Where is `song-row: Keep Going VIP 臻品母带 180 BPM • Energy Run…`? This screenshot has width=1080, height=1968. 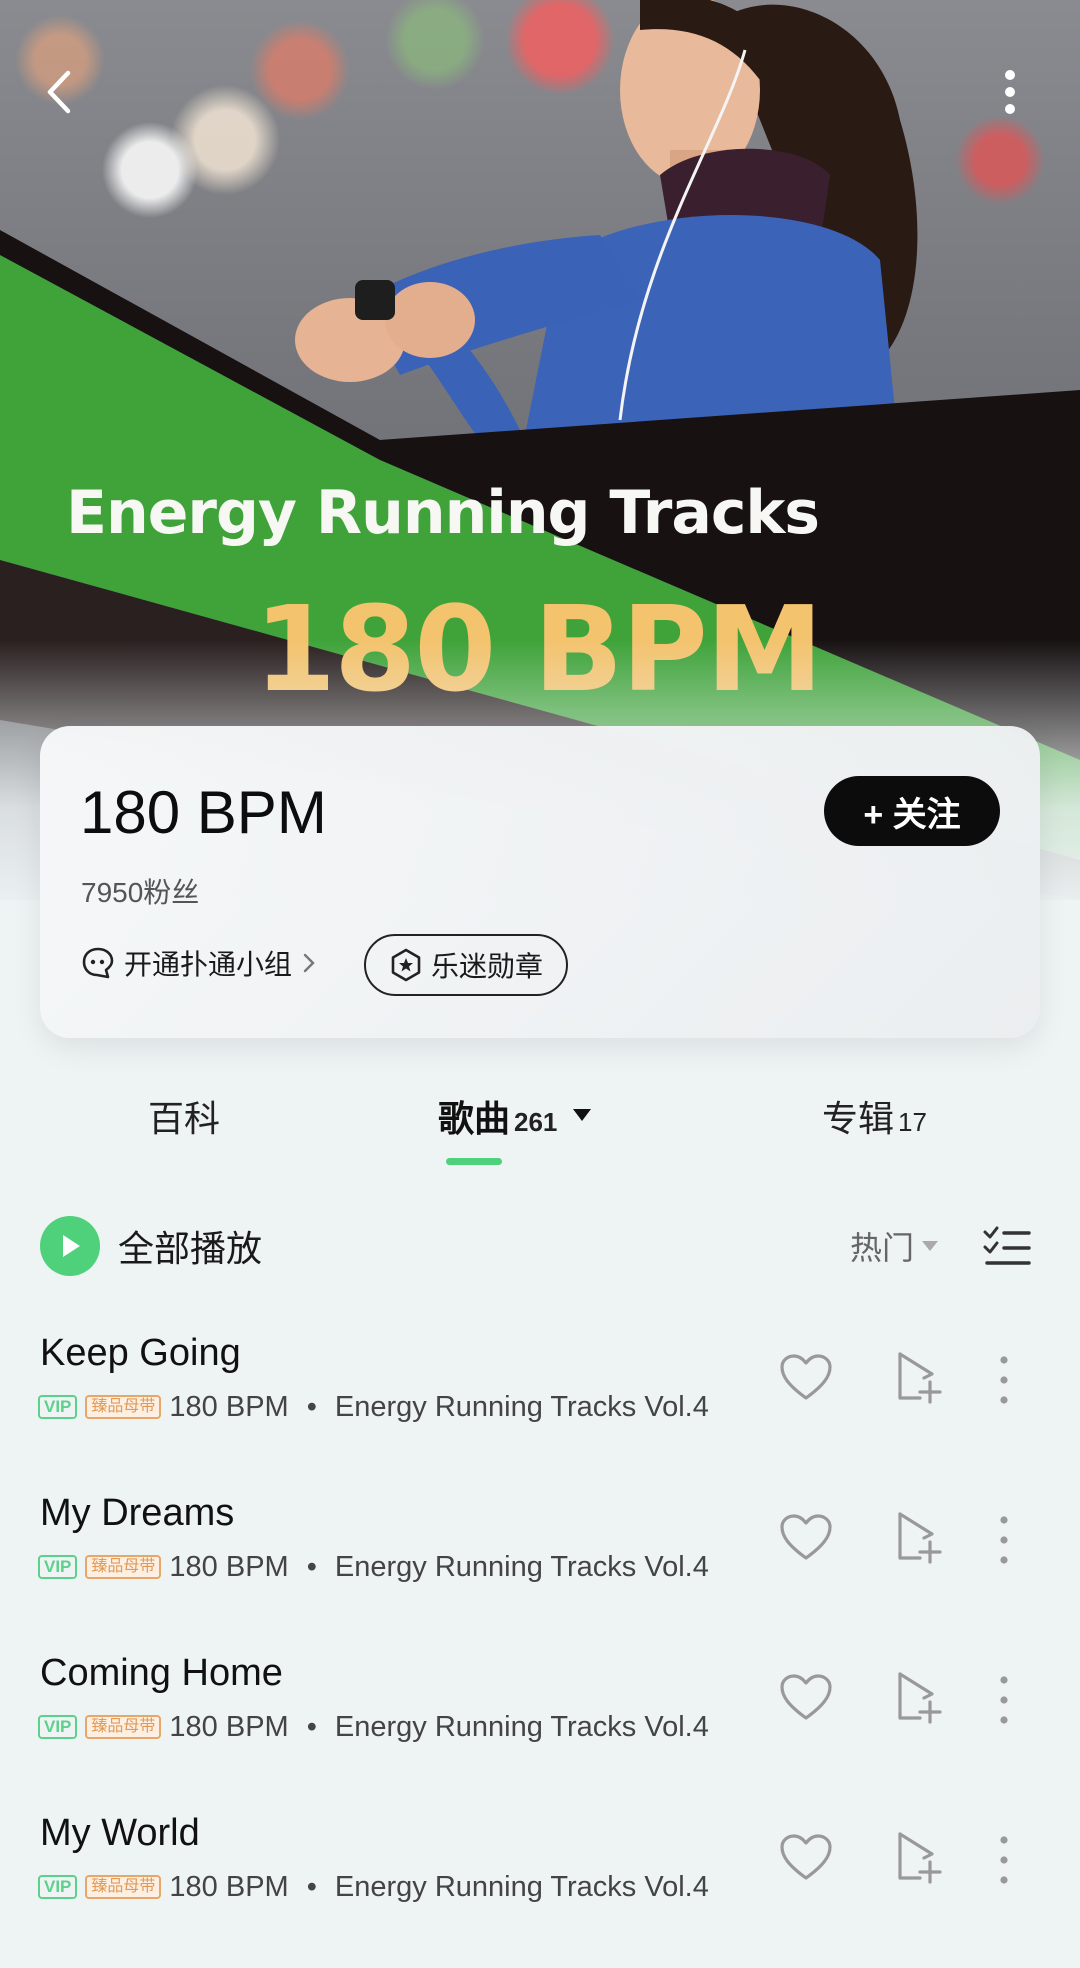 song-row: Keep Going VIP 臻品母带 180 BPM • Energy Run… is located at coordinates (540, 1412).